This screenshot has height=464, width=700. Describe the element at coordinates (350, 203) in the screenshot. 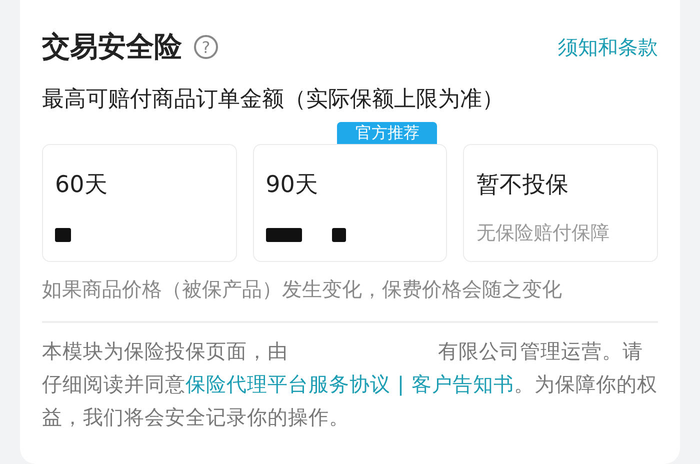

I see `plan-option: 90天` at that location.